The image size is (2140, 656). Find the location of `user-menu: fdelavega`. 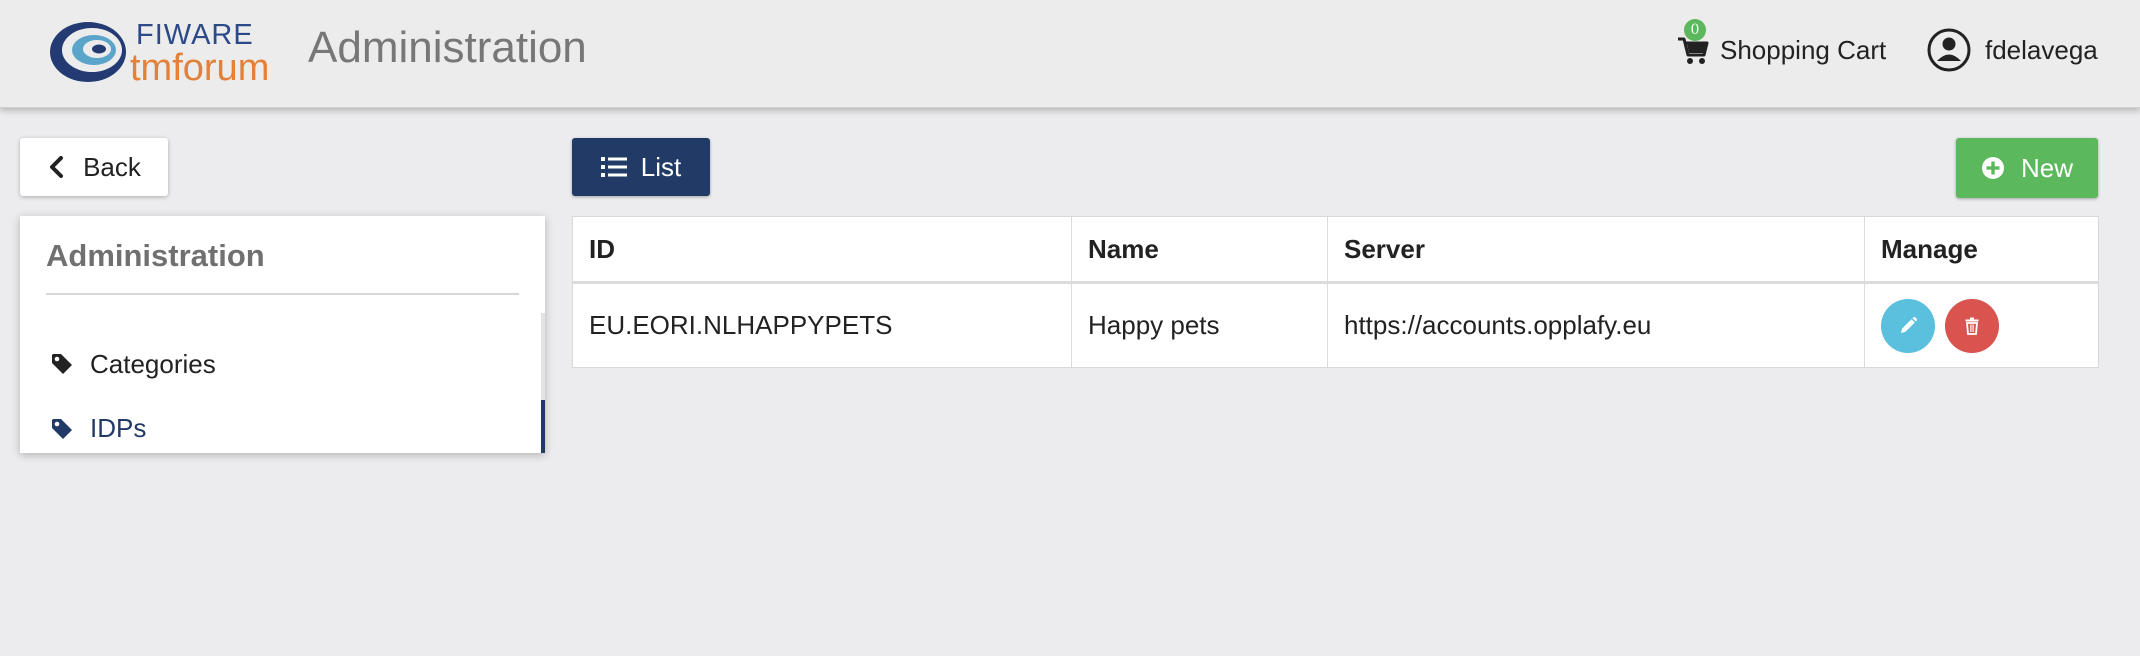

user-menu: fdelavega is located at coordinates (2012, 50).